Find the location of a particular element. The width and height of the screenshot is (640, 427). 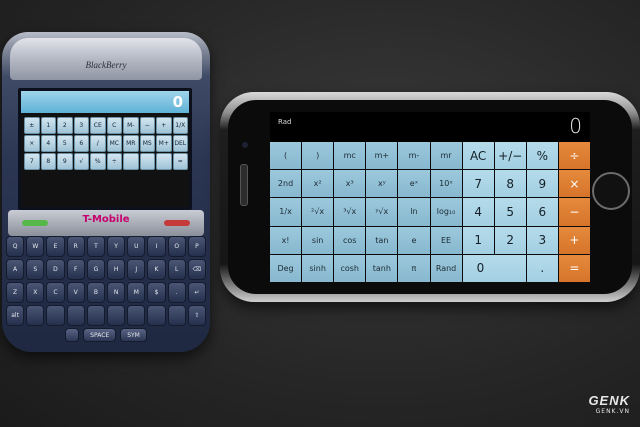

keyboard-key: G is located at coordinates (95, 269).